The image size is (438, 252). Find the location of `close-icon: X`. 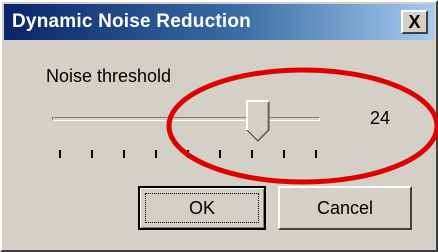

close-icon: X is located at coordinates (414, 22).